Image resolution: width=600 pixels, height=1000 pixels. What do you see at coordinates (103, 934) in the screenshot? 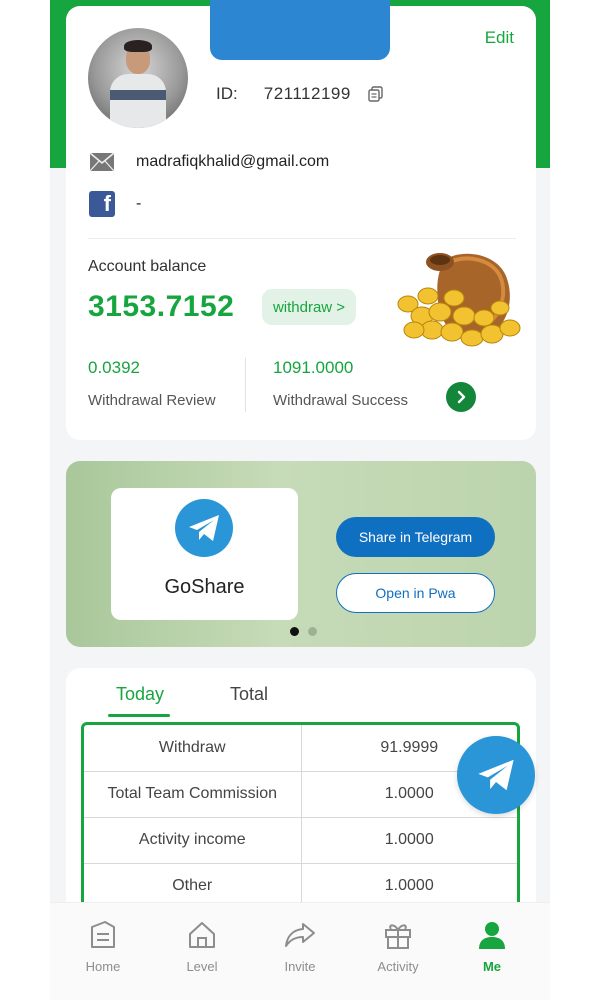
I see `home-icon` at bounding box center [103, 934].